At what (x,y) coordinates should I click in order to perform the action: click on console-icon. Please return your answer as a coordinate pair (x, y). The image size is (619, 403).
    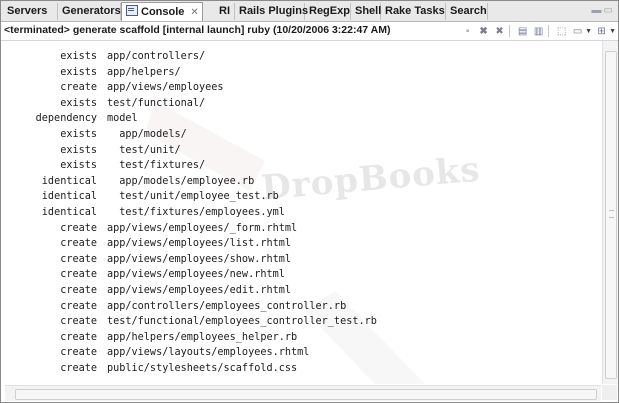
    Looking at the image, I should click on (132, 10).